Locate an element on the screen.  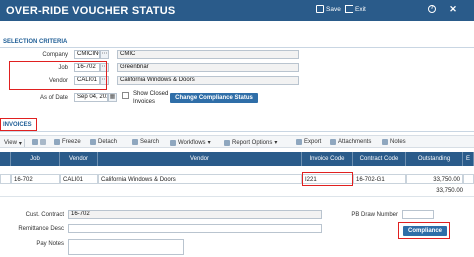
vendor-input: CALI01 is located at coordinates (87, 80).